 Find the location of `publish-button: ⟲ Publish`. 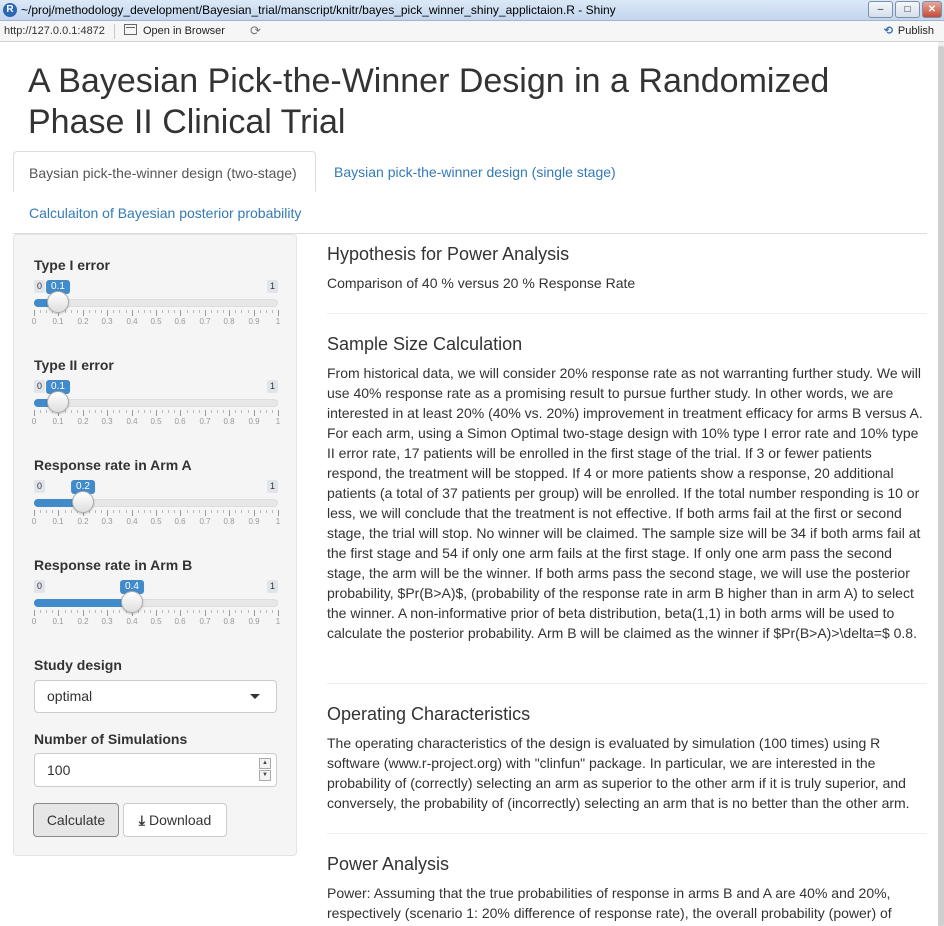

publish-button: ⟲ Publish is located at coordinates (909, 30).